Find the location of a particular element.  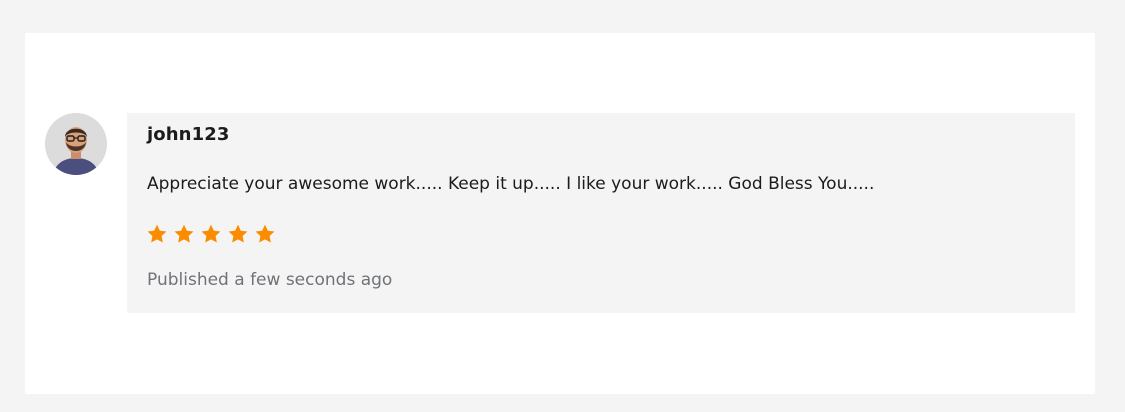

avatar is located at coordinates (76, 144).